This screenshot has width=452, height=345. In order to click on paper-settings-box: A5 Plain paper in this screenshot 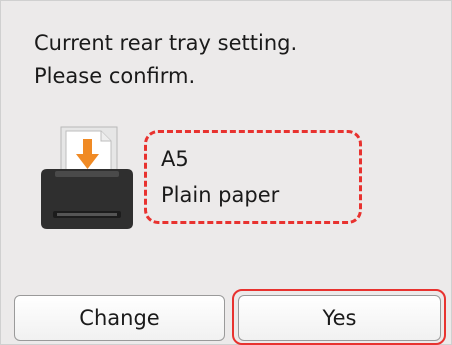, I will do `click(253, 177)`.